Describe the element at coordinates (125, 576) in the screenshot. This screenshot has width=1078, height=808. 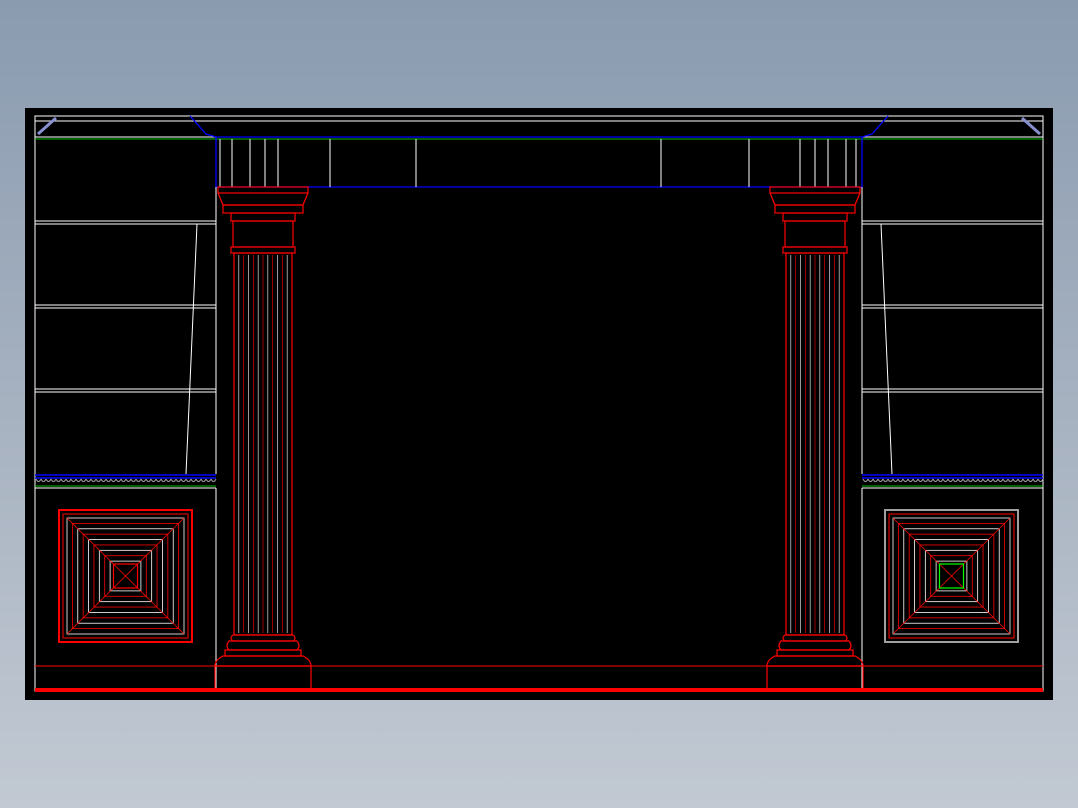
I see `left-coffered-panel` at that location.